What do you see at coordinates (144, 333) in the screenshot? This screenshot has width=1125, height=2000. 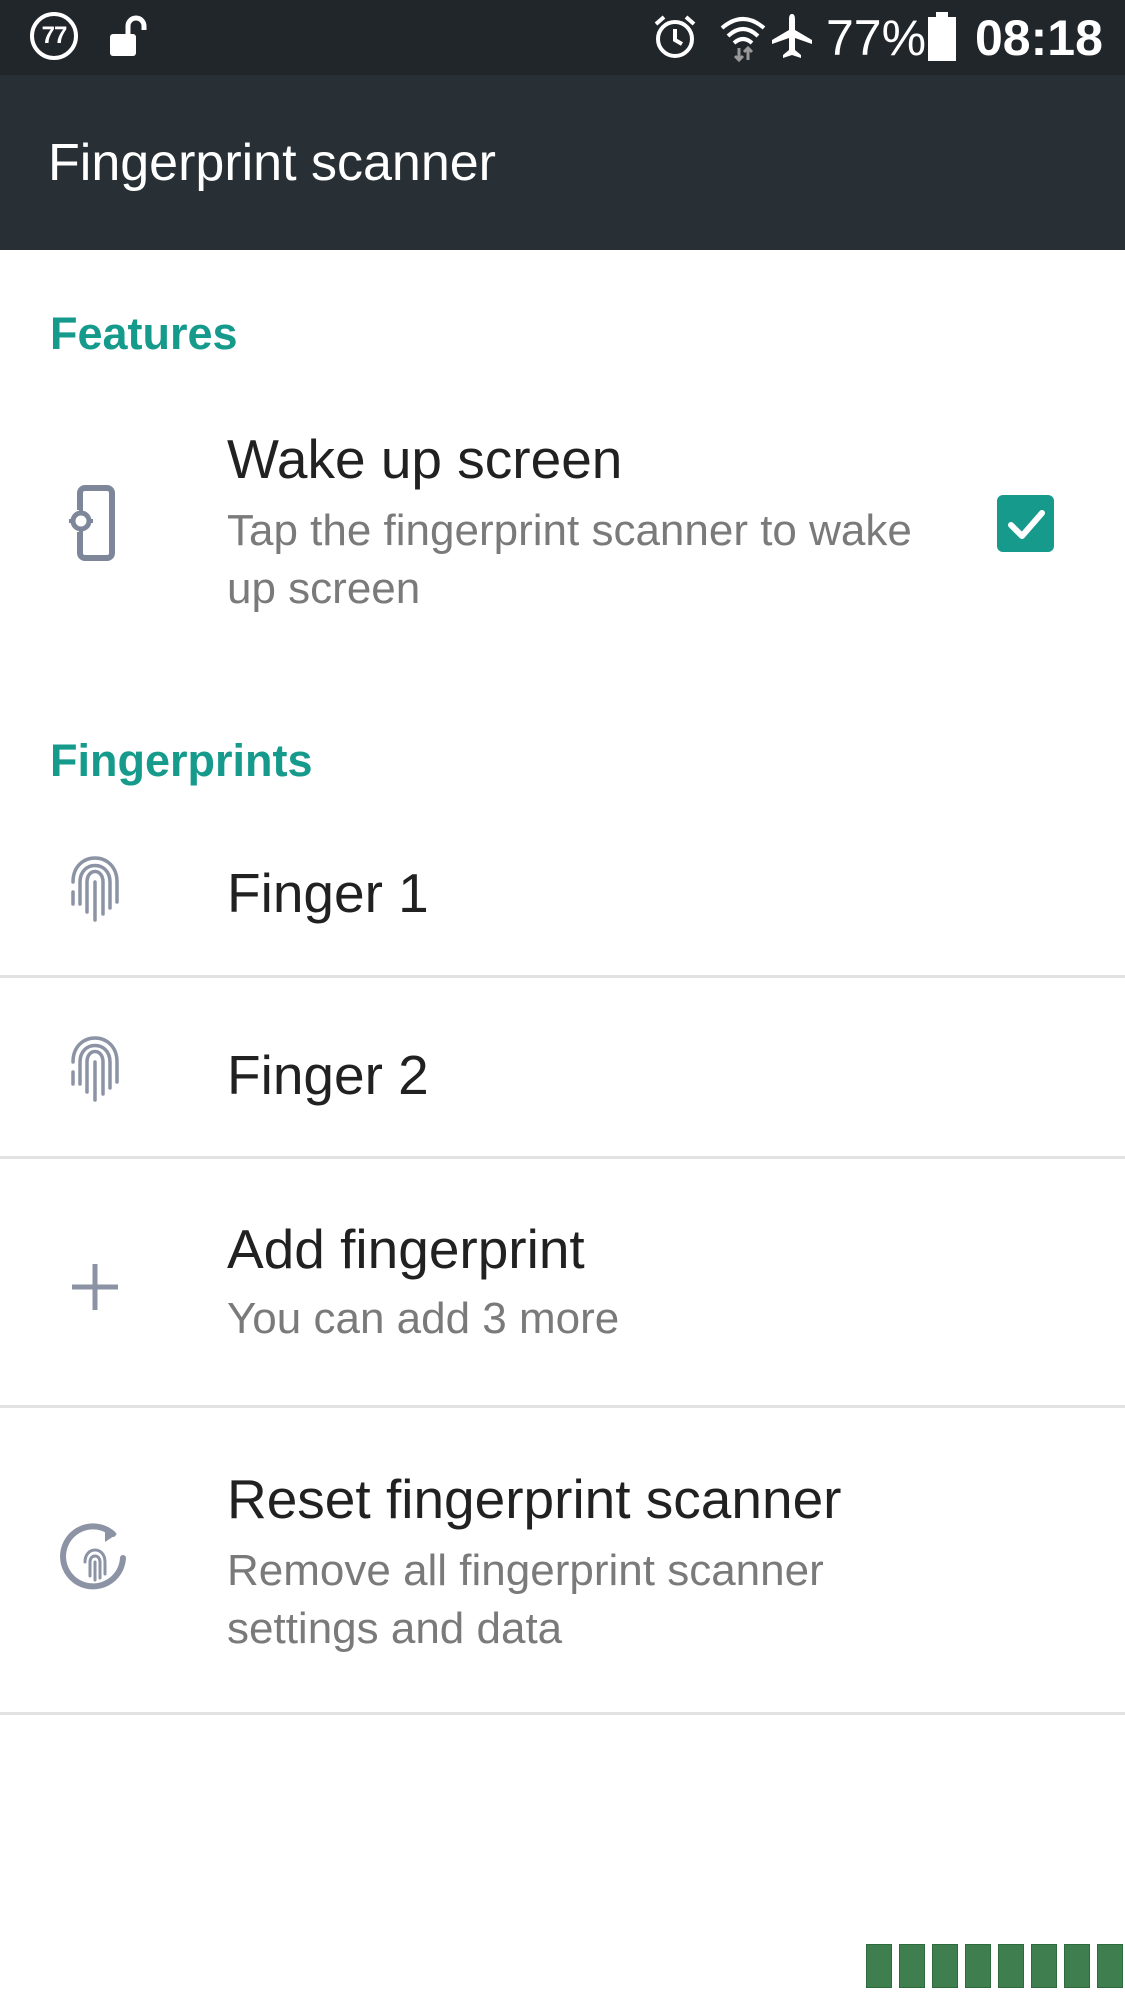 I see `section-header-features: Features` at bounding box center [144, 333].